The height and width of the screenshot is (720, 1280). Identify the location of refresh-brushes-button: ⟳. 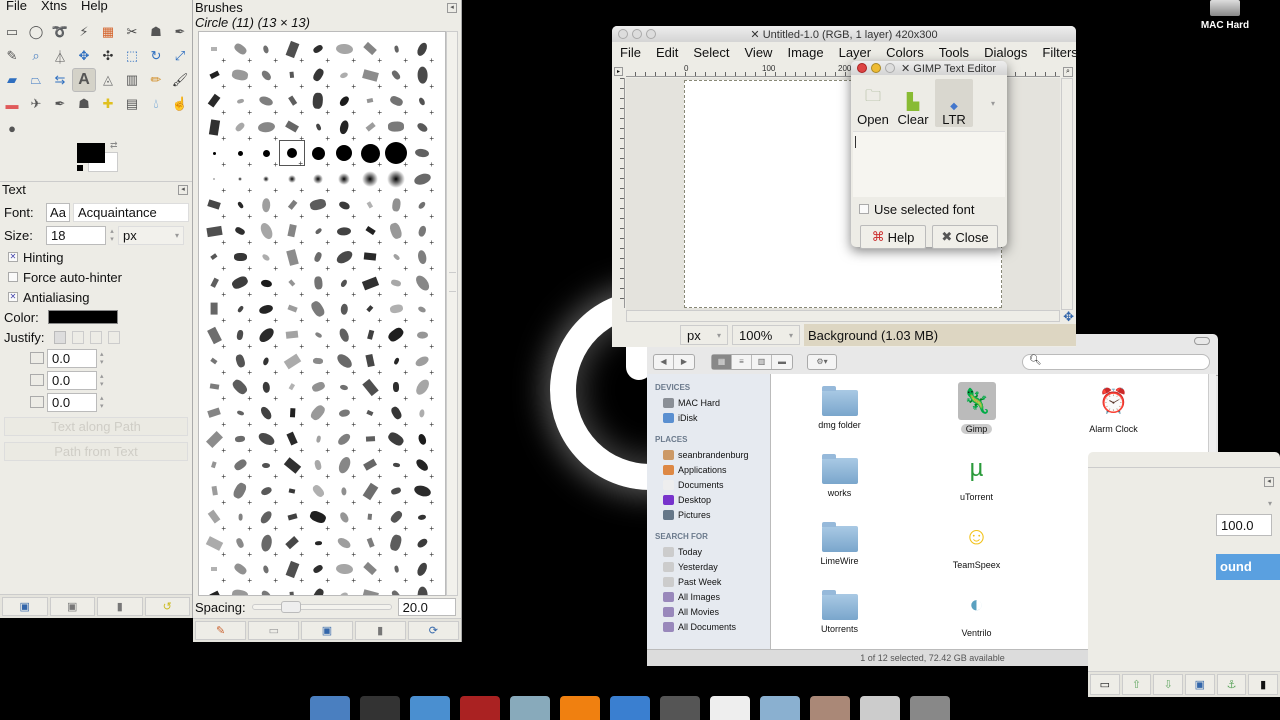
(433, 630).